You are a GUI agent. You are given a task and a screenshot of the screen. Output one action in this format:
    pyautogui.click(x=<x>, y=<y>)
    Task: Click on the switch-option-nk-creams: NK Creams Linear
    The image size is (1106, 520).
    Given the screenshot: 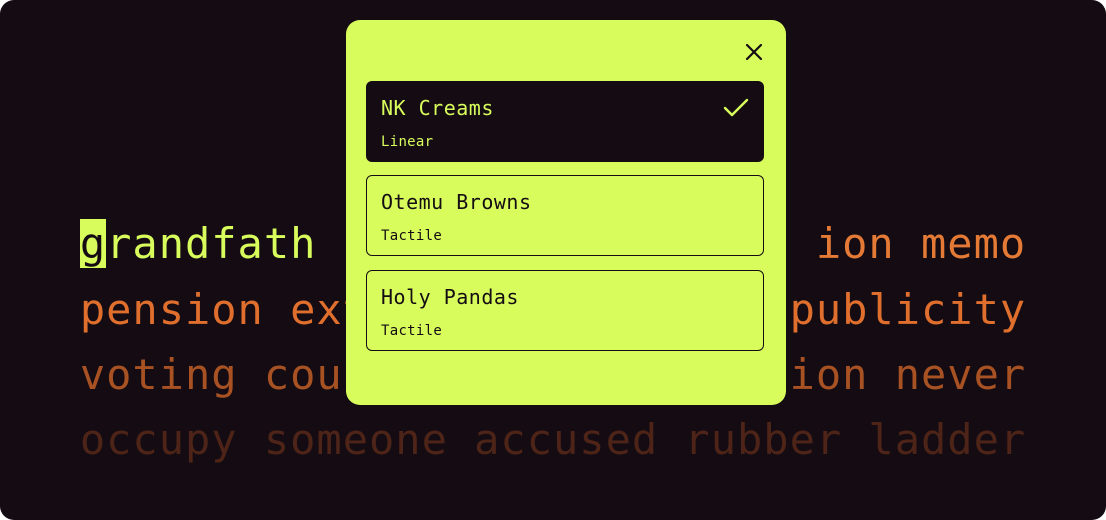 What is the action you would take?
    pyautogui.click(x=565, y=121)
    